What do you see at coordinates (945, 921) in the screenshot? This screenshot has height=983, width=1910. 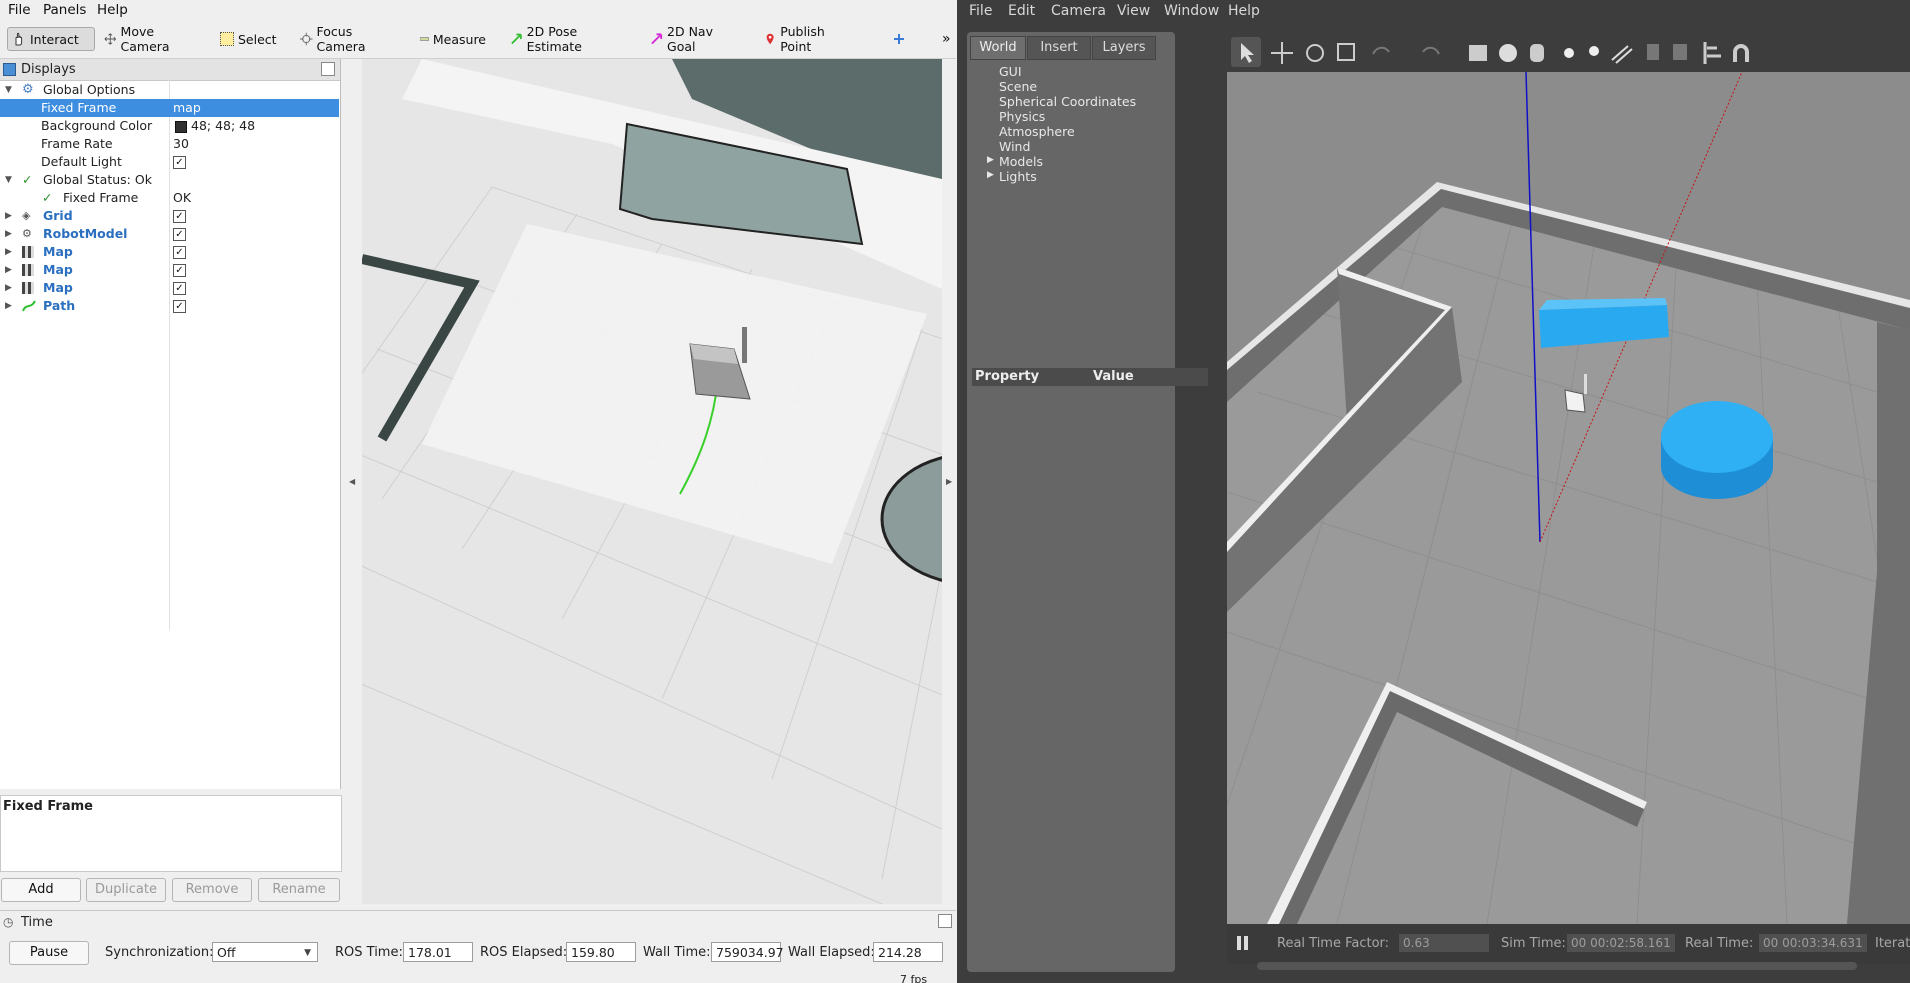 I see `time-undock-button` at bounding box center [945, 921].